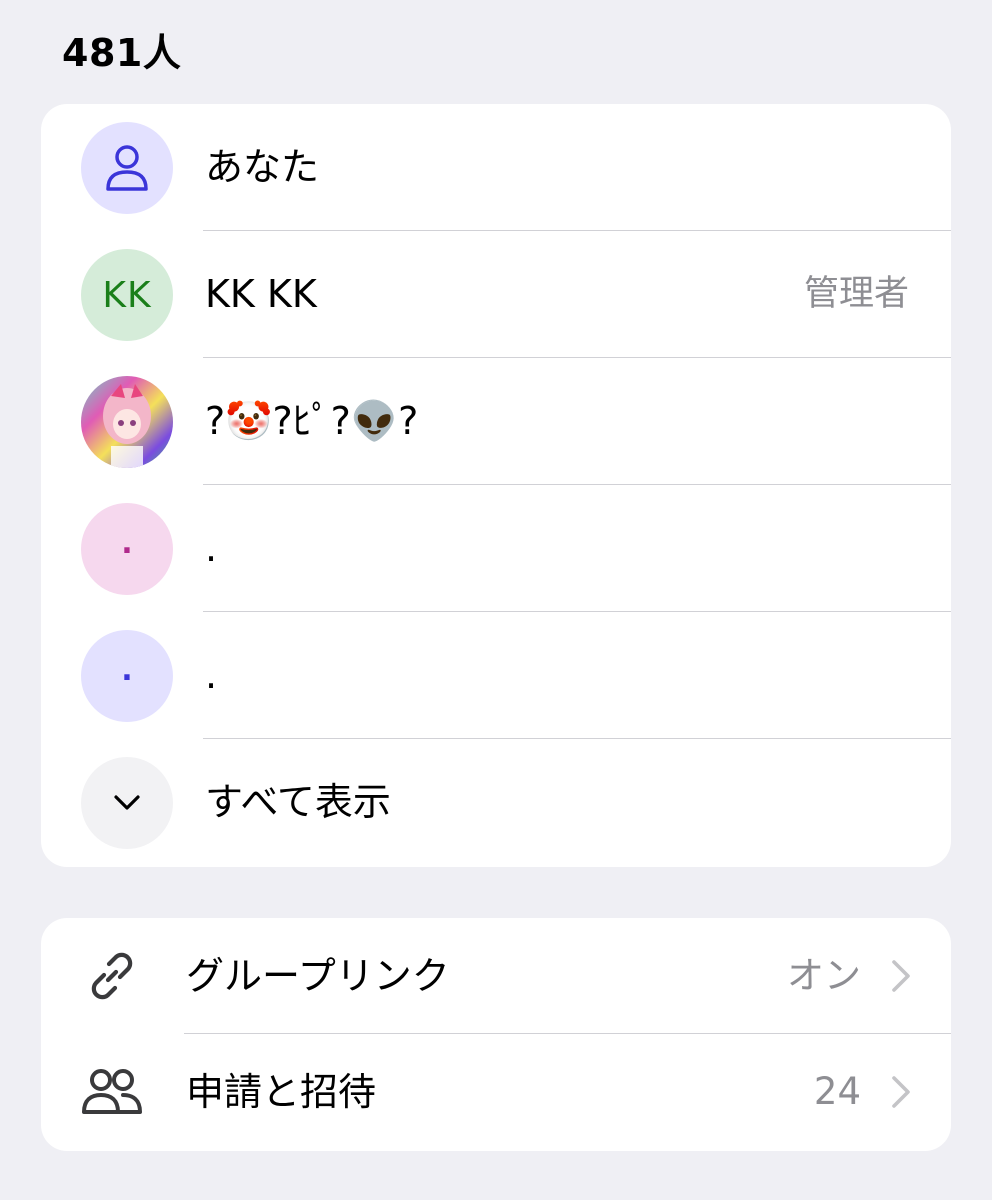 Image resolution: width=992 pixels, height=1200 pixels. I want to click on profile-photo, so click(127, 422).